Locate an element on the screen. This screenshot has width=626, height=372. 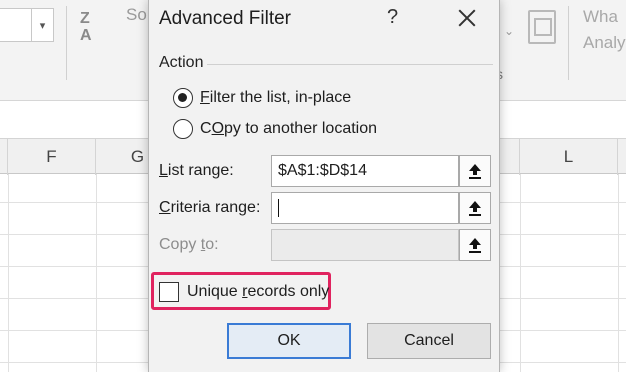
criteria-range-collapse-button is located at coordinates (475, 208).